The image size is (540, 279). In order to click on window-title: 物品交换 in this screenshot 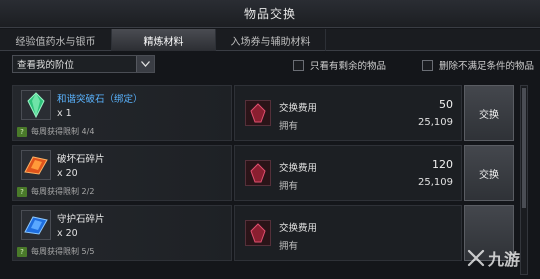, I will do `click(269, 14)`.